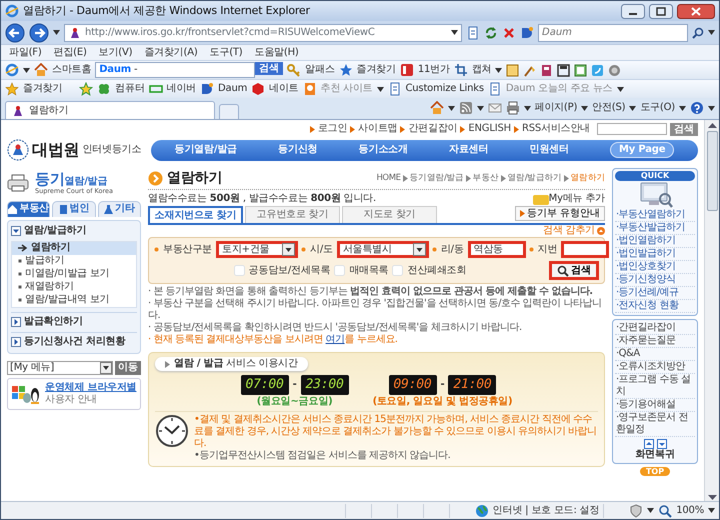 This screenshot has width=720, height=520. What do you see at coordinates (257, 249) in the screenshot?
I see `dropdown-field: 토지+건물` at bounding box center [257, 249].